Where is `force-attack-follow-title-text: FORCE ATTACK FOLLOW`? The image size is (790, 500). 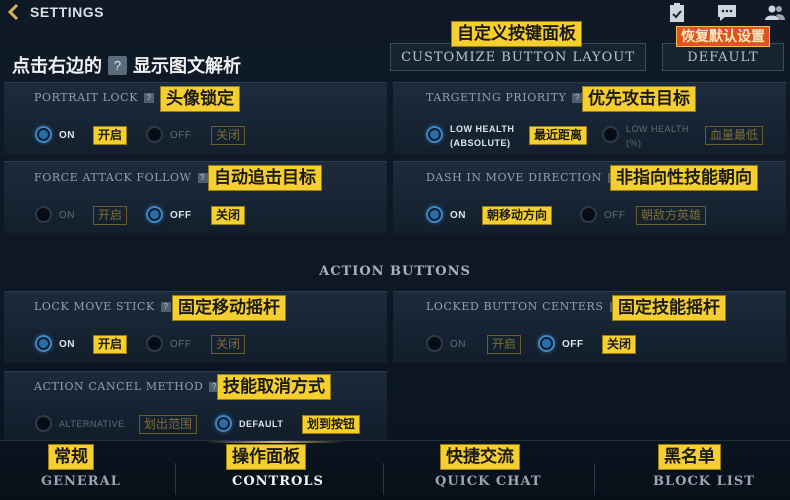 force-attack-follow-title-text: FORCE ATTACK FOLLOW is located at coordinates (113, 177).